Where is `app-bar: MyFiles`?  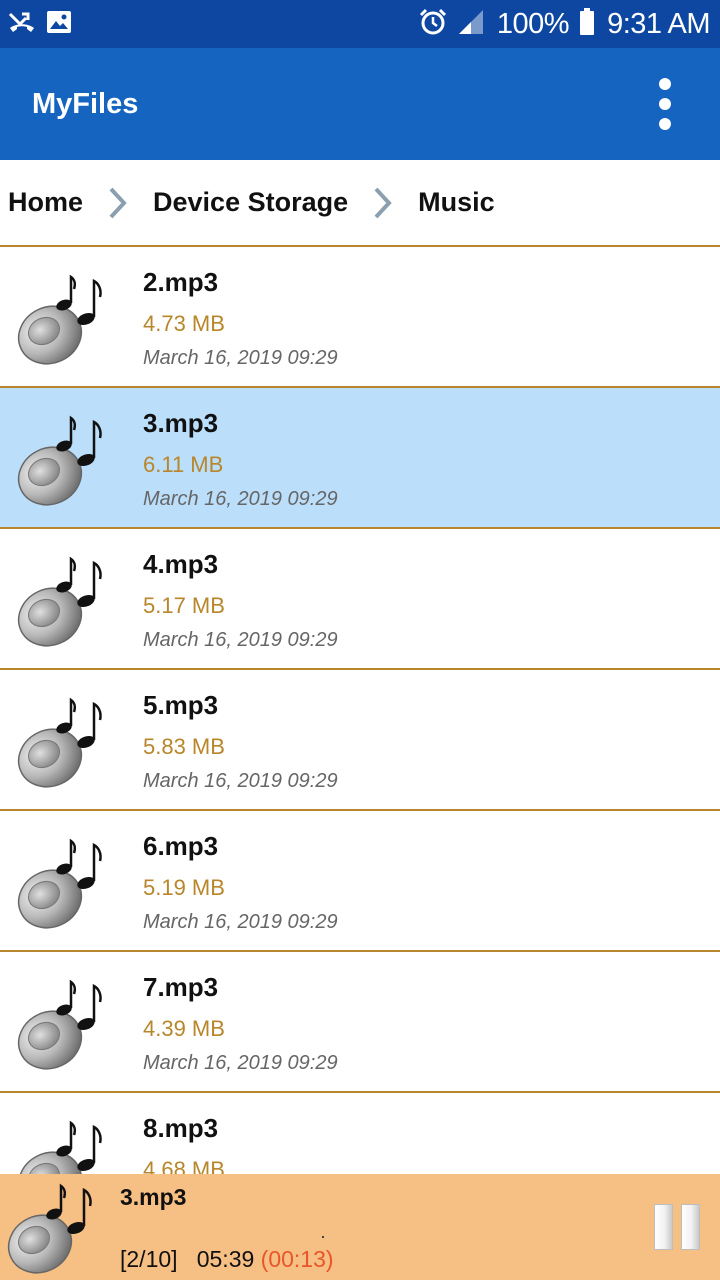
app-bar: MyFiles is located at coordinates (360, 104).